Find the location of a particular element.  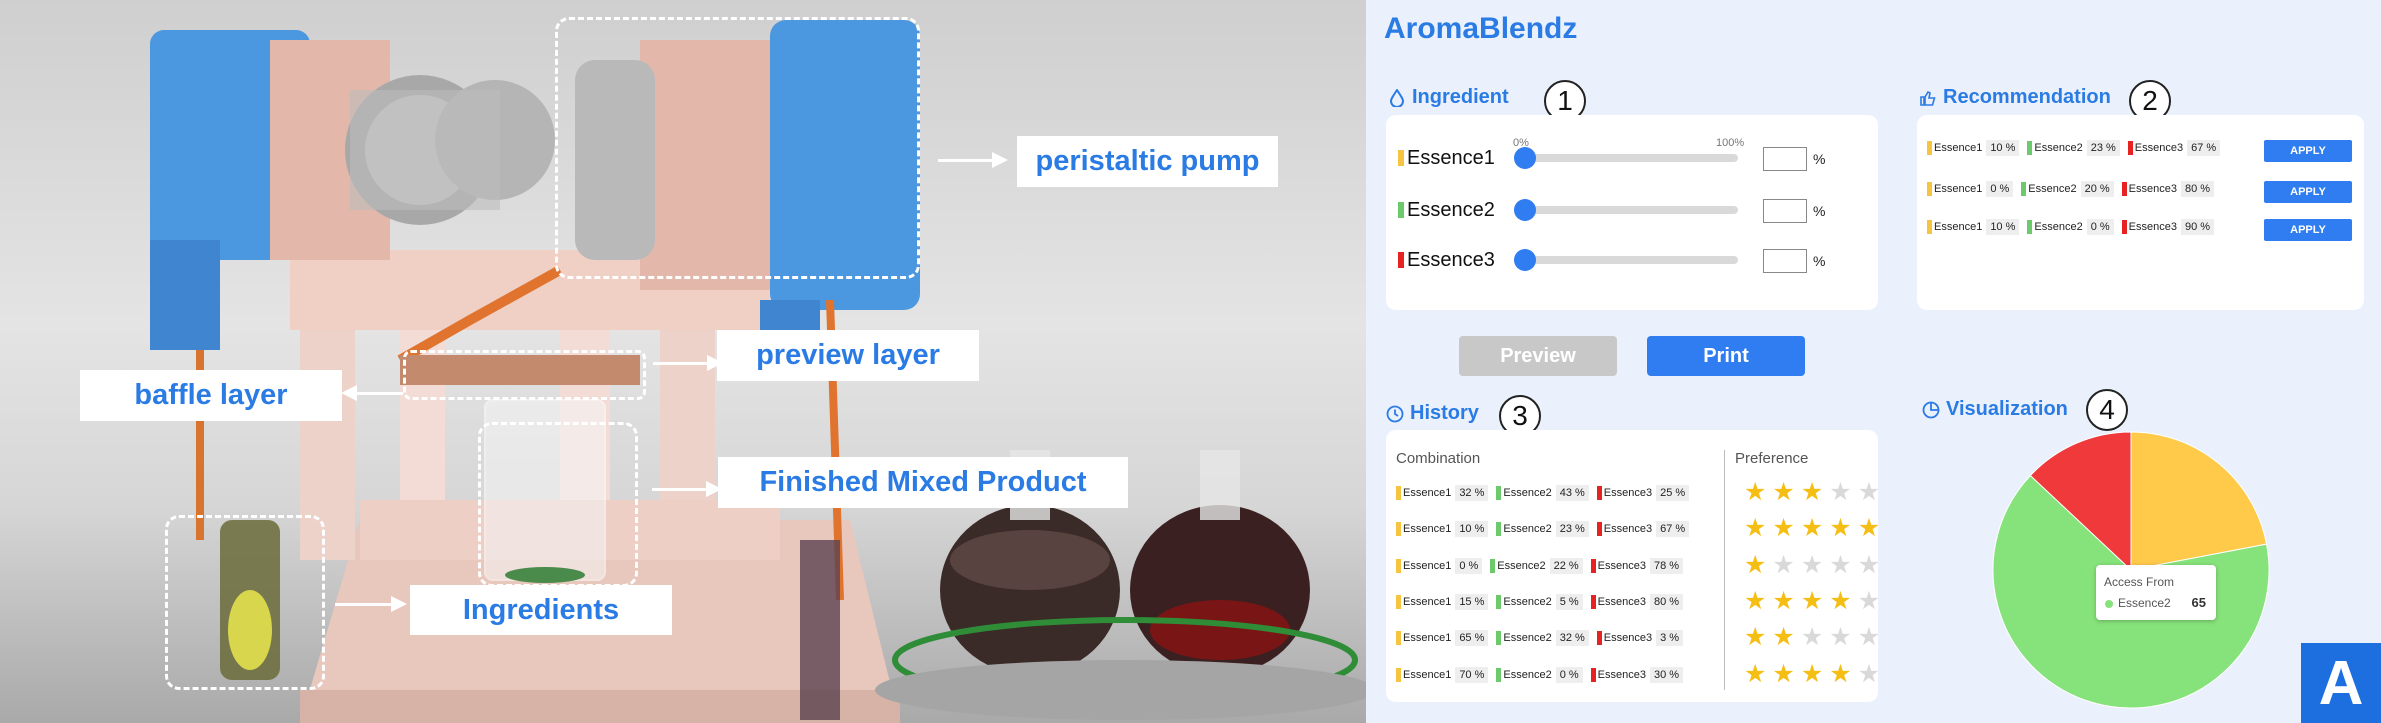

recommendation-heading: Recommendation is located at coordinates (2015, 97).